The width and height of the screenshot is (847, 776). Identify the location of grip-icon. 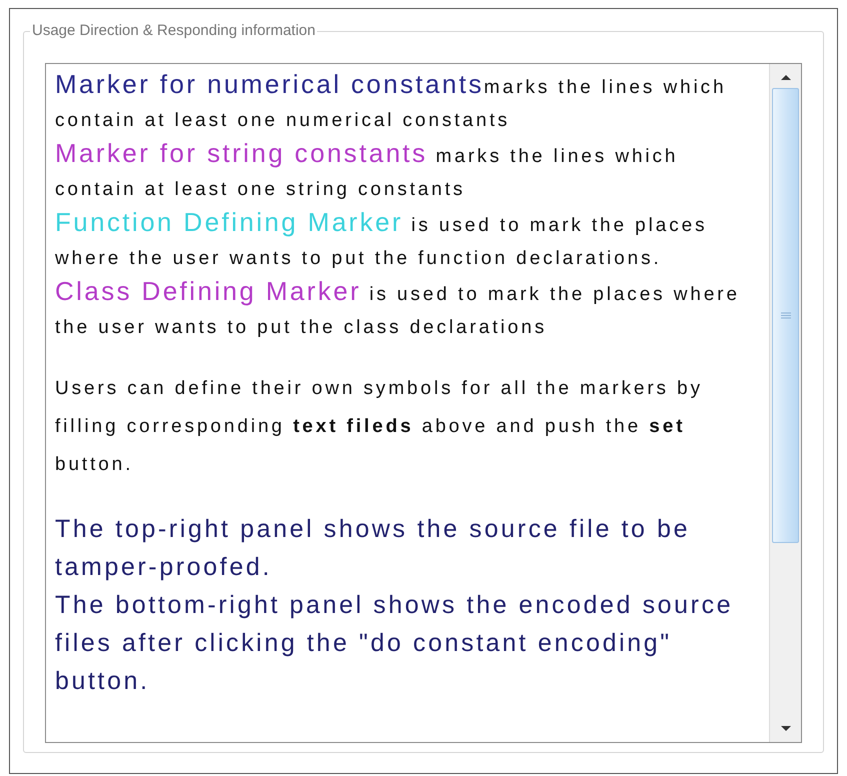
(785, 315).